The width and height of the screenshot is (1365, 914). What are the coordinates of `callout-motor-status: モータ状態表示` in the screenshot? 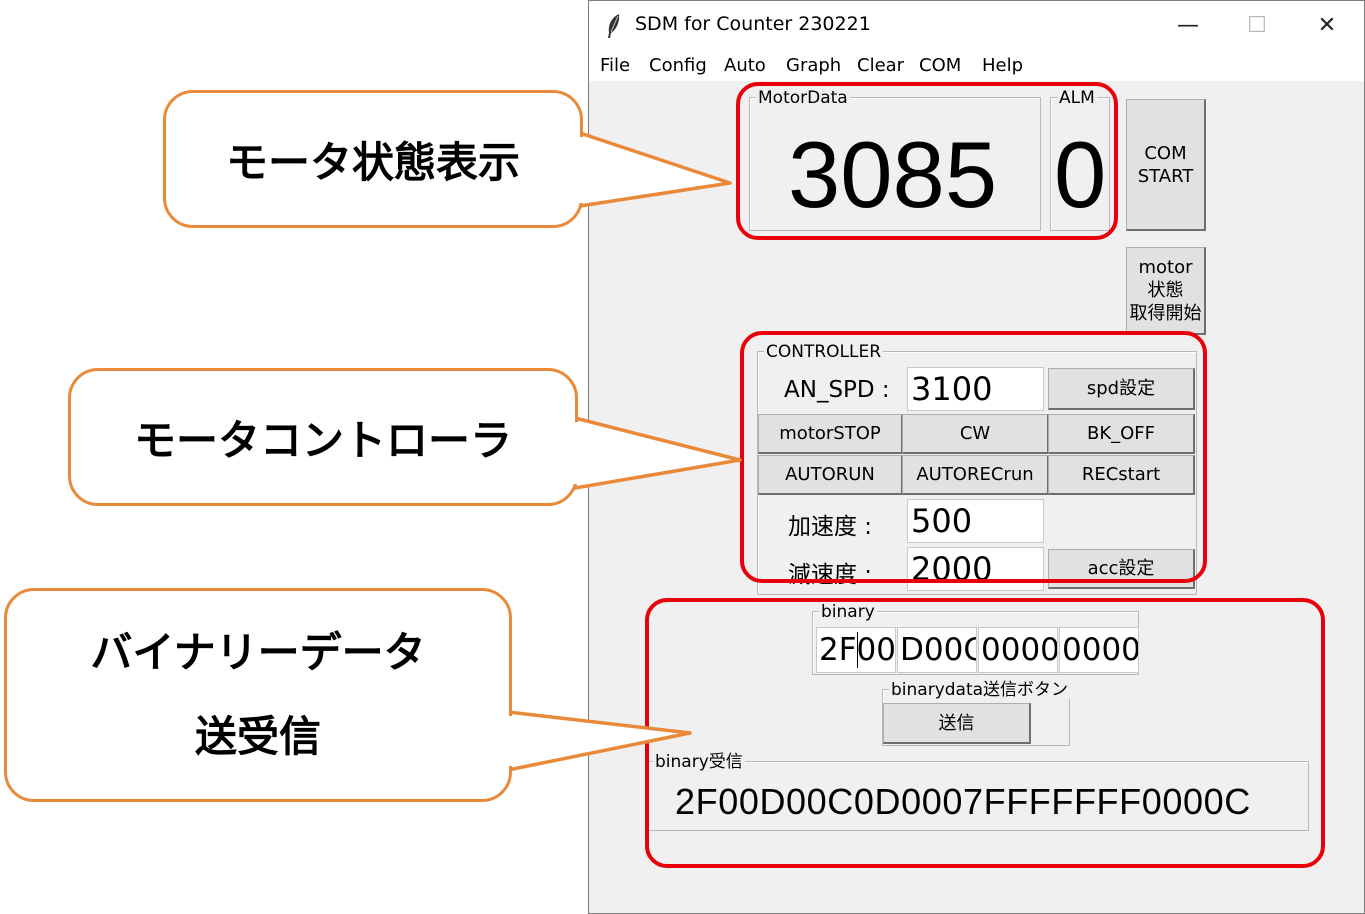 It's located at (373, 159).